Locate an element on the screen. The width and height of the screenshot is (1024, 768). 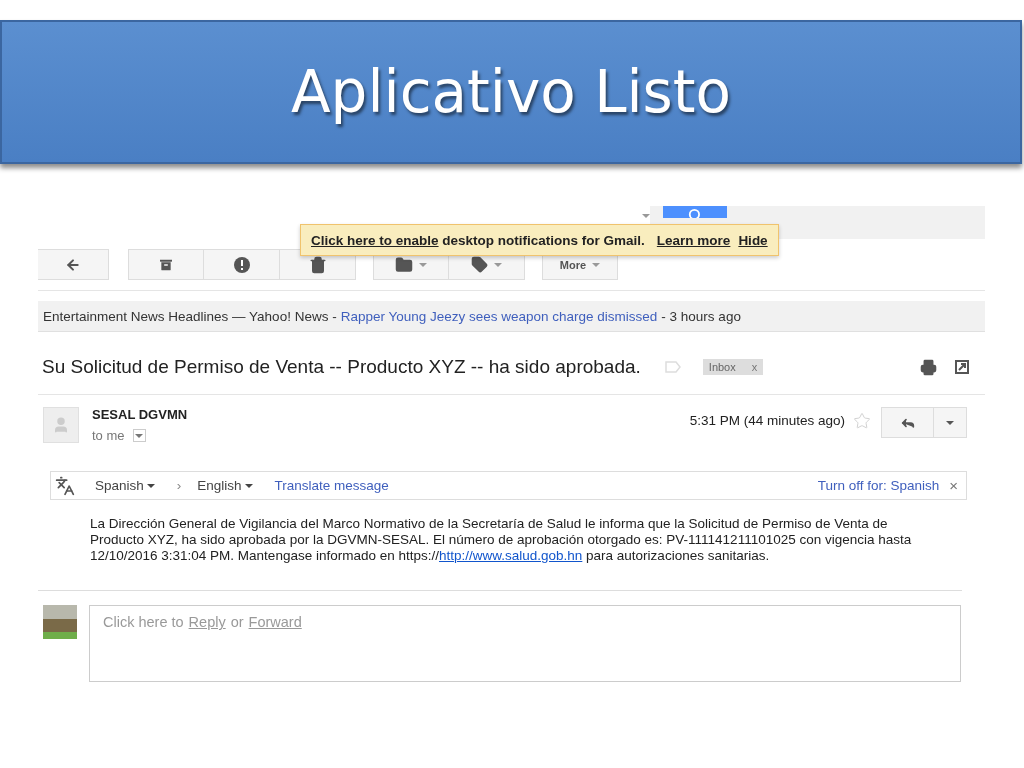
news-time: - 3 hours ago is located at coordinates (701, 316).